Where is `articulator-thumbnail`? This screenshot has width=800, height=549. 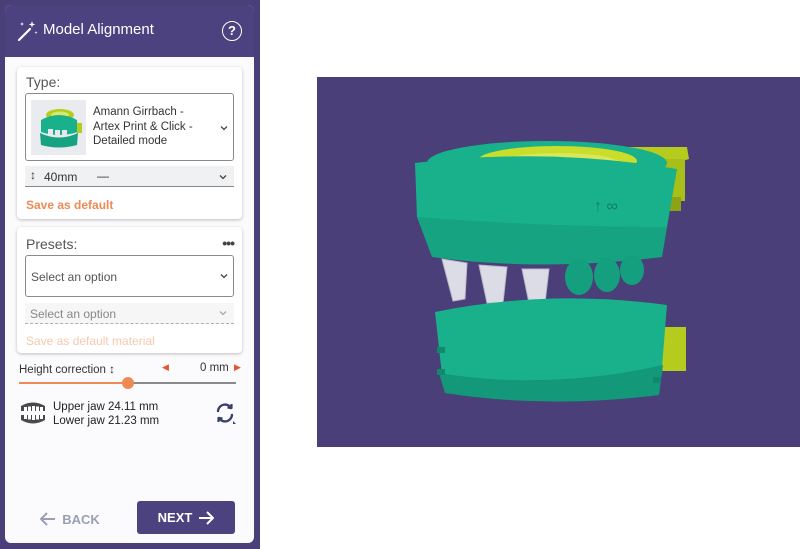
articulator-thumbnail is located at coordinates (58, 127).